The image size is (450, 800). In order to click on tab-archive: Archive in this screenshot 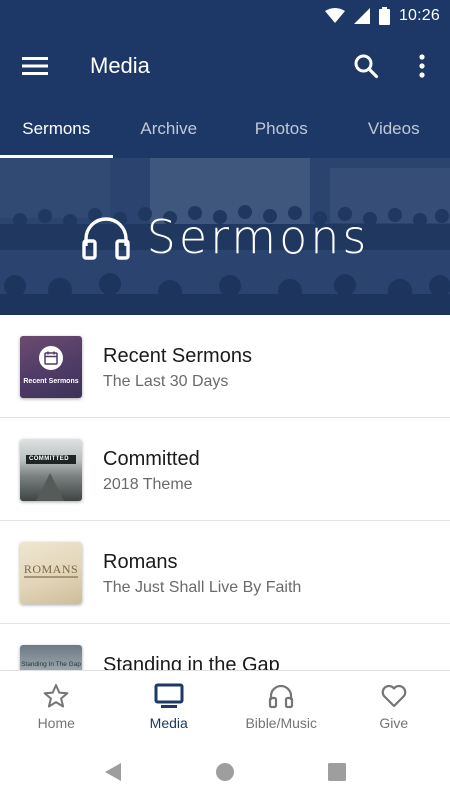, I will do `click(169, 129)`.